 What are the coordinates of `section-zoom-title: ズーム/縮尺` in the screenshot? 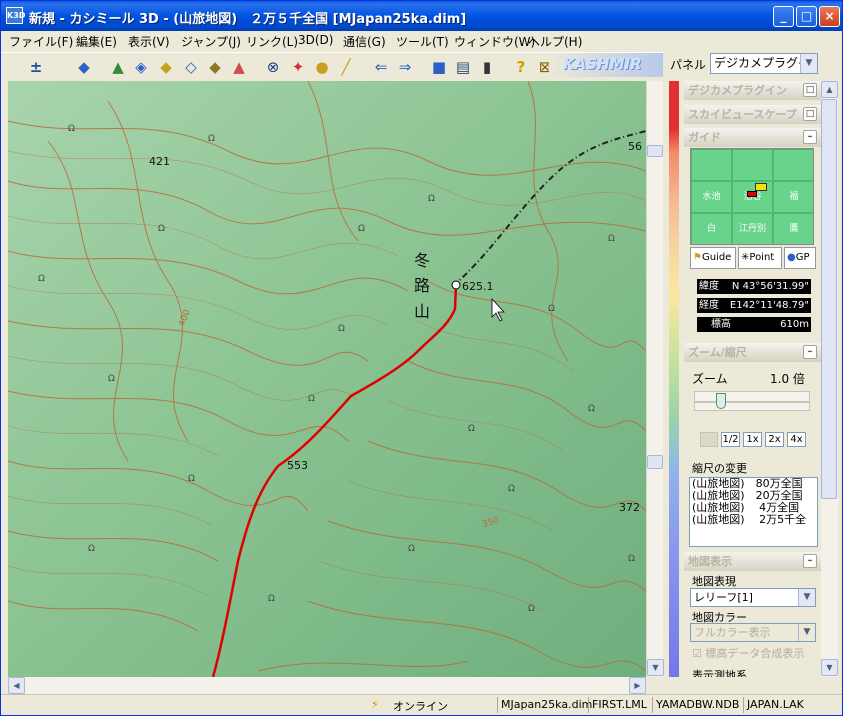 It's located at (717, 352).